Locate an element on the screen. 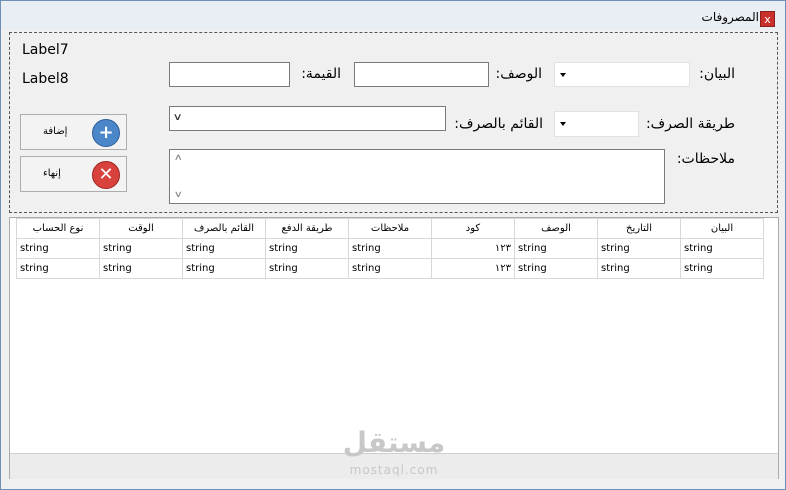 Image resolution: width=786 pixels, height=490 pixels. add-button-label: إضافة is located at coordinates (55, 131).